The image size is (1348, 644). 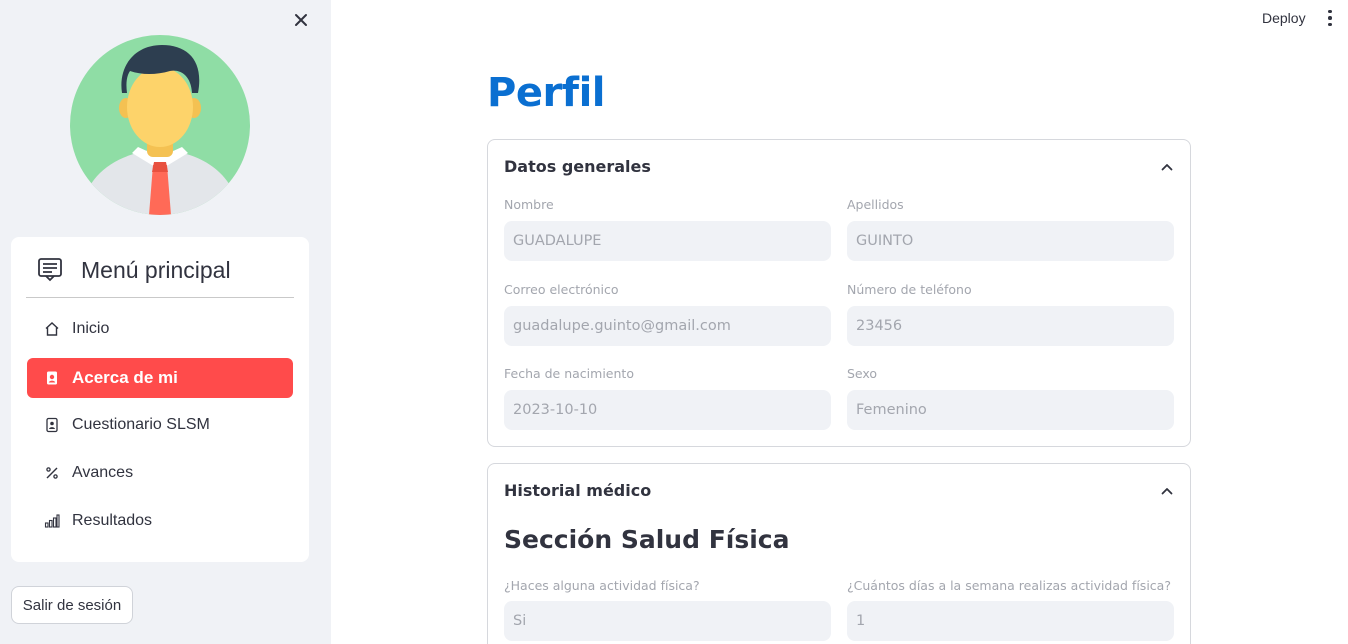 What do you see at coordinates (667, 410) in the screenshot?
I see `birthdate-field` at bounding box center [667, 410].